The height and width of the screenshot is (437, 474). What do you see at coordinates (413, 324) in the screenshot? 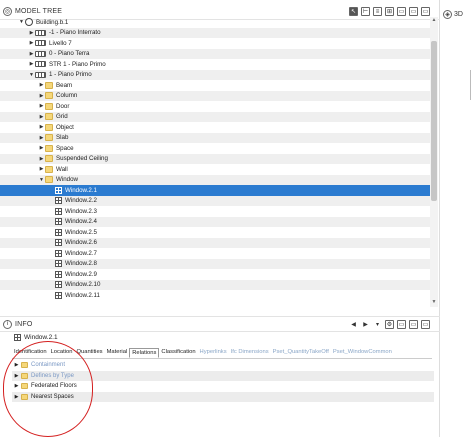
I see `info-panel2-icon: ▭` at bounding box center [413, 324].